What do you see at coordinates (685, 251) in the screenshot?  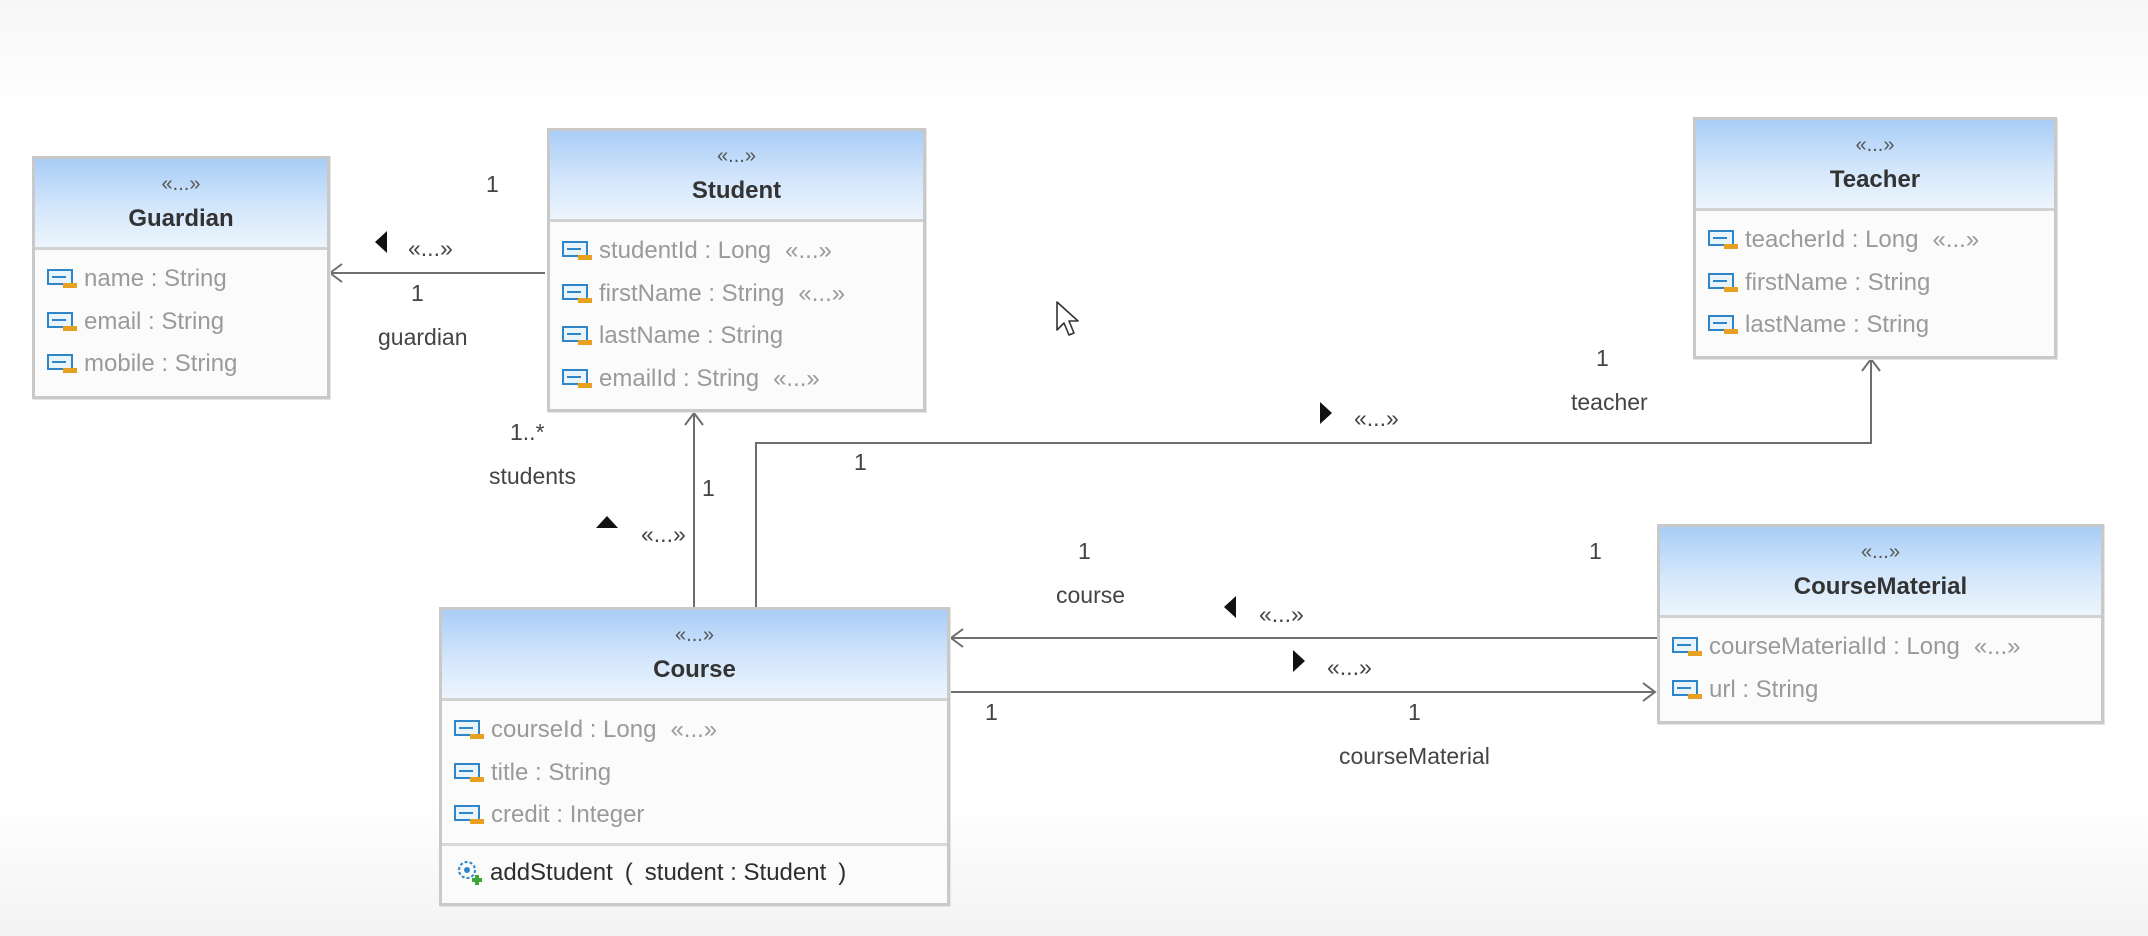 I see `attribute-text: studentId : Long` at bounding box center [685, 251].